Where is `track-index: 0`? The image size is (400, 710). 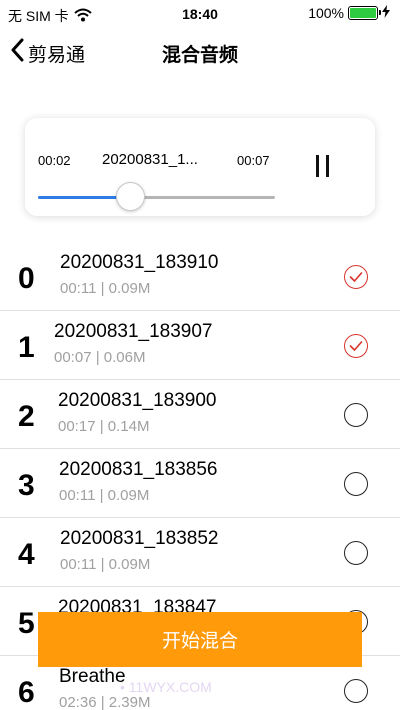
track-index: 0 is located at coordinates (26, 278).